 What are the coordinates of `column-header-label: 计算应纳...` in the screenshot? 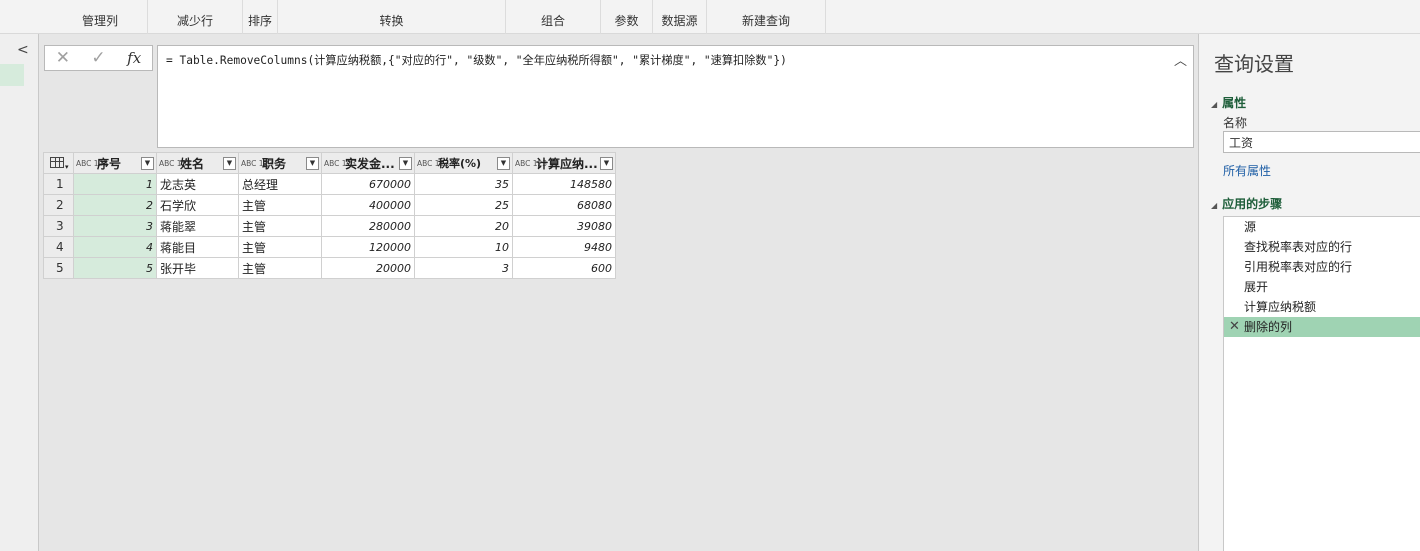 It's located at (567, 163).